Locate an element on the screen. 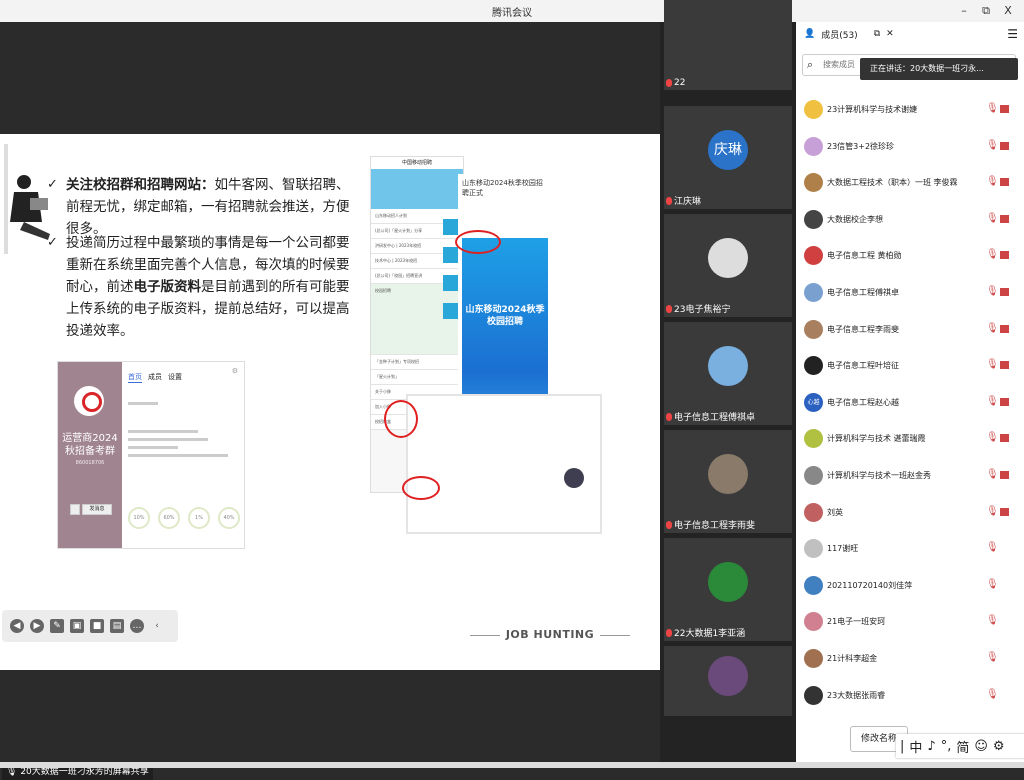 This screenshot has height=780, width=1024. member-row: 202110720140刘佳萍 🎙 is located at coordinates (910, 586).